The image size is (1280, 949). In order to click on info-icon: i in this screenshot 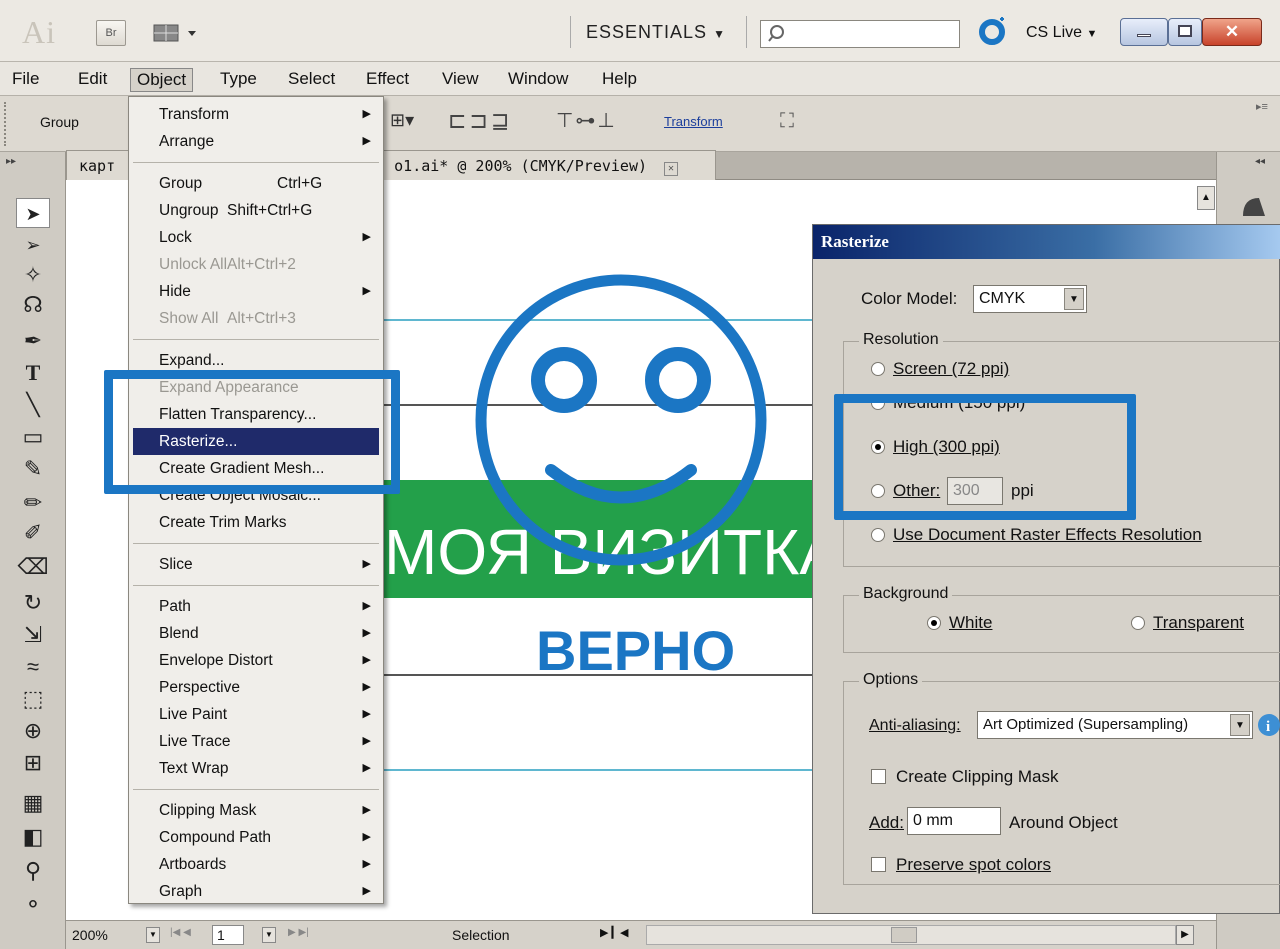, I will do `click(1268, 725)`.